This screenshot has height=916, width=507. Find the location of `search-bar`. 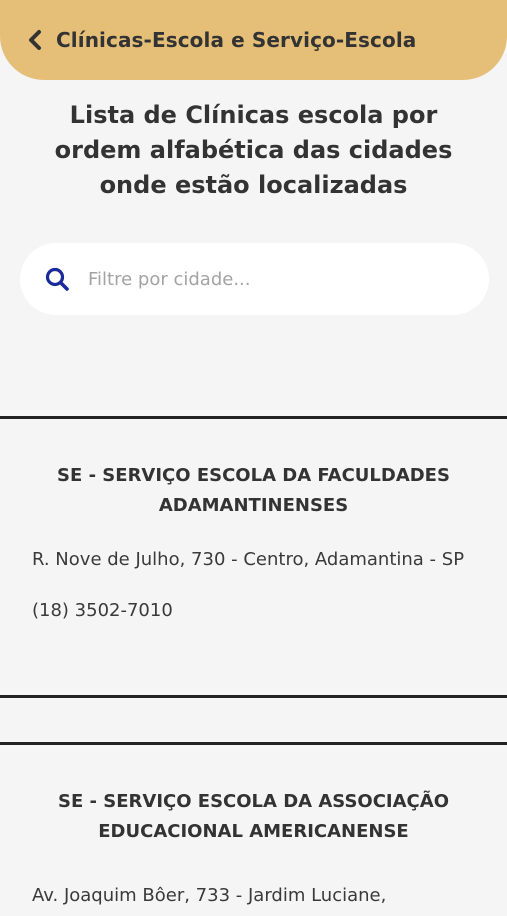

search-bar is located at coordinates (254, 279).